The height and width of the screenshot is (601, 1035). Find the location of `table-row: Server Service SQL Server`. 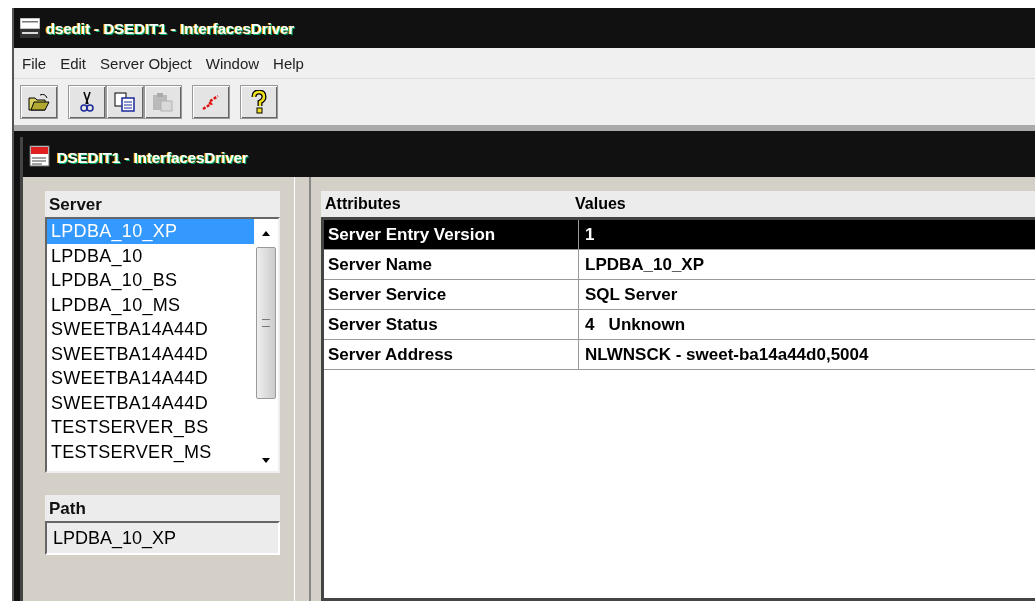

table-row: Server Service SQL Server is located at coordinates (679, 295).